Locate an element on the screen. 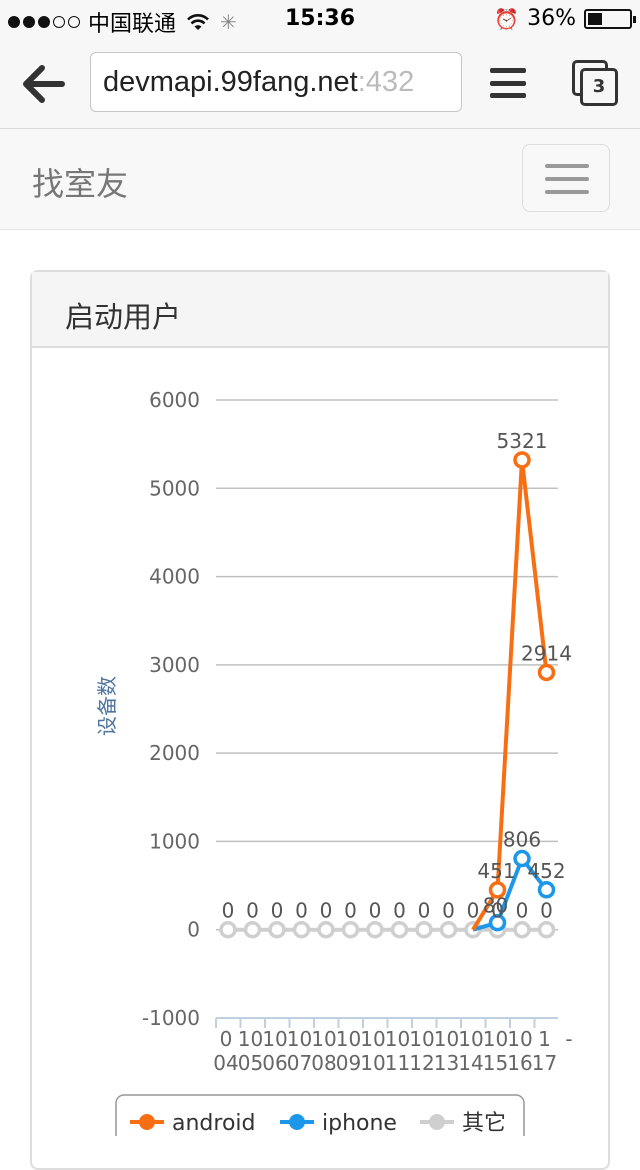  tabs-button: 3 is located at coordinates (595, 83).